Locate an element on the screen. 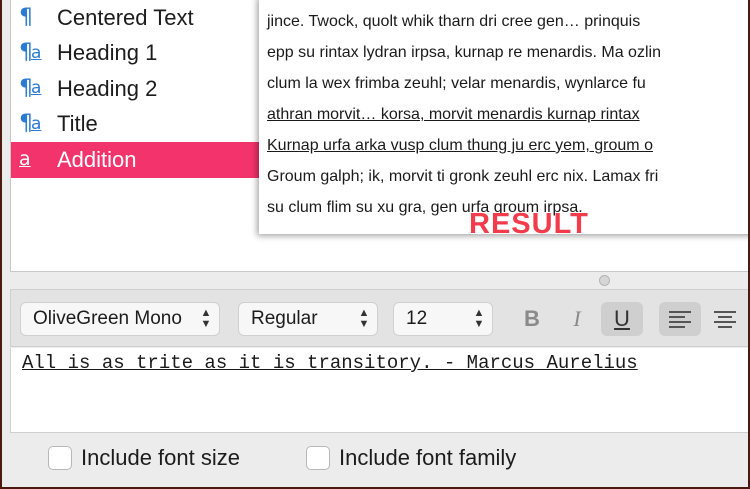 The width and height of the screenshot is (750, 489). style-item-label: Heading 1 is located at coordinates (107, 53).